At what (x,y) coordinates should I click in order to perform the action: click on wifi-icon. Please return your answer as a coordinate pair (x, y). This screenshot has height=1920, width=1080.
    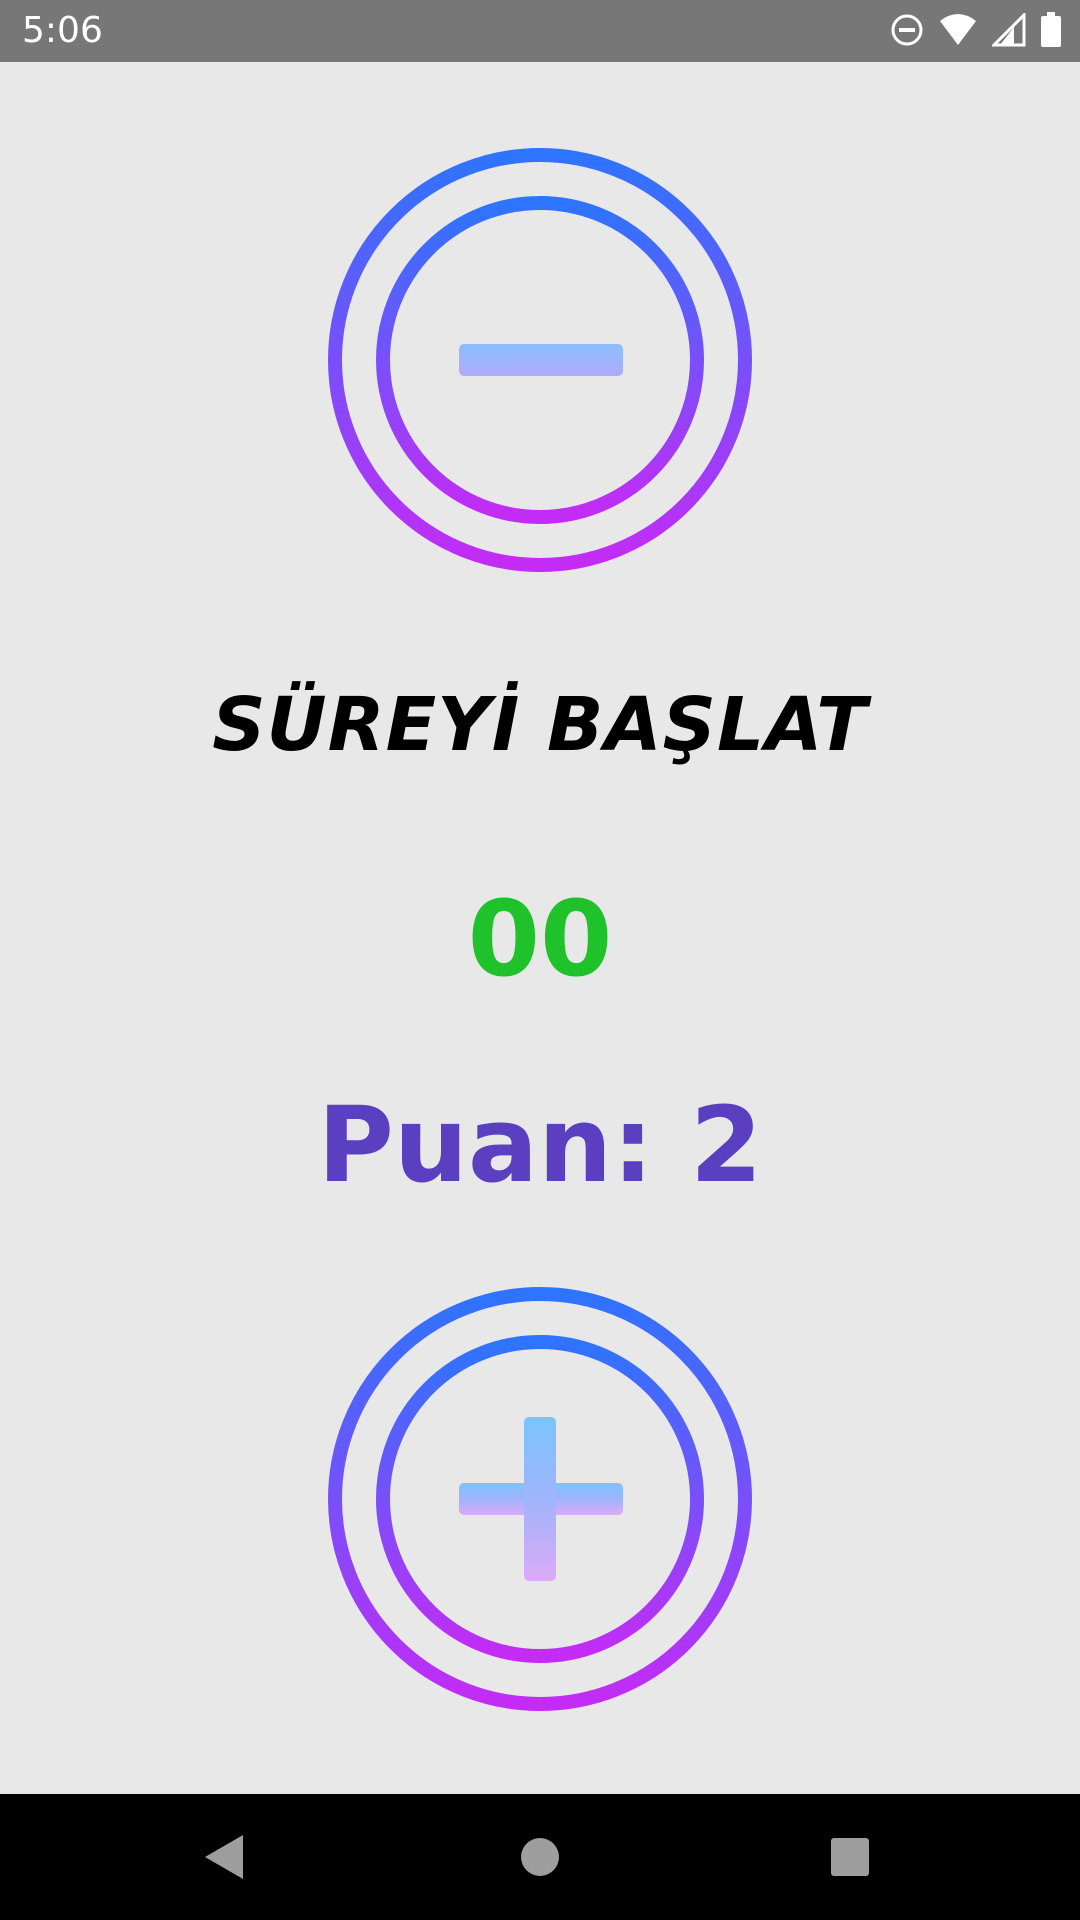
    Looking at the image, I should click on (958, 32).